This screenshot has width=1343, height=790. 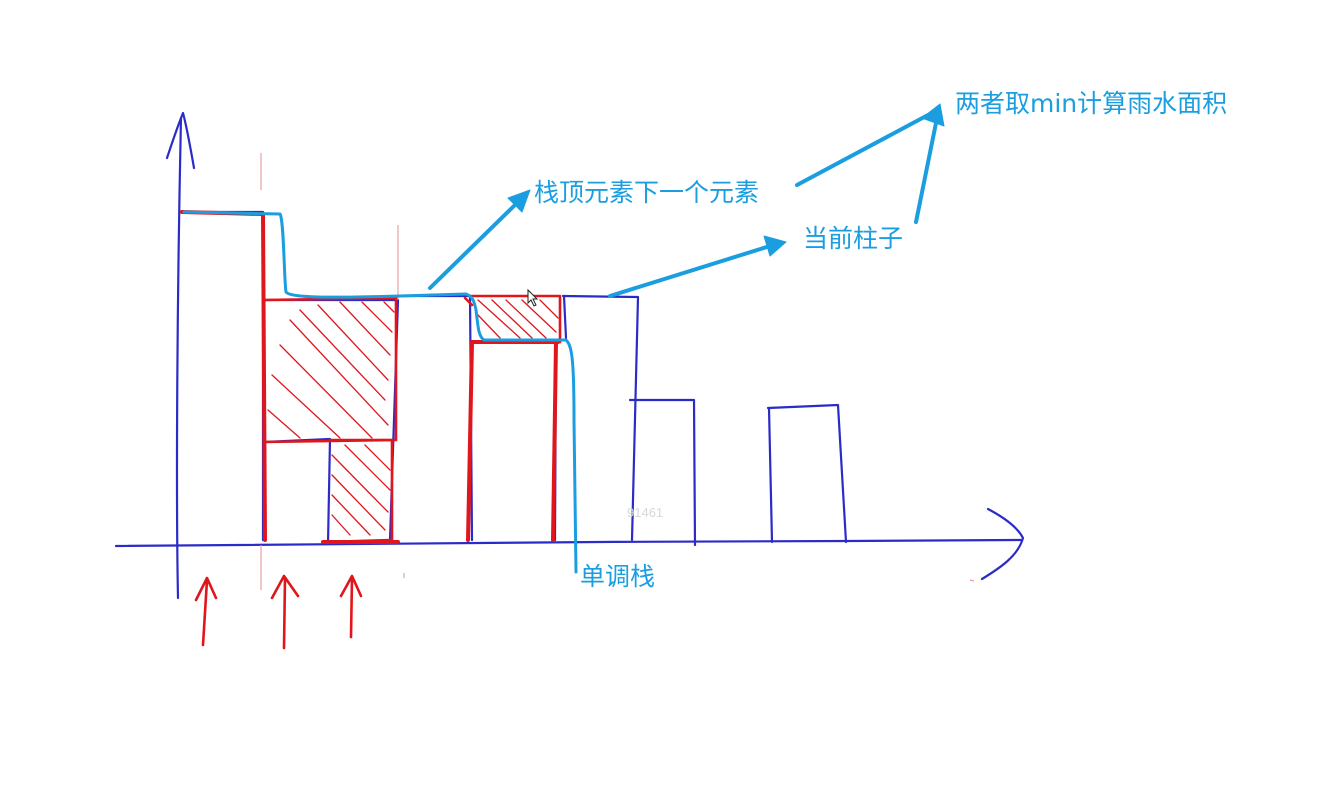 What do you see at coordinates (565, 317) in the screenshot?
I see `bar-7-left` at bounding box center [565, 317].